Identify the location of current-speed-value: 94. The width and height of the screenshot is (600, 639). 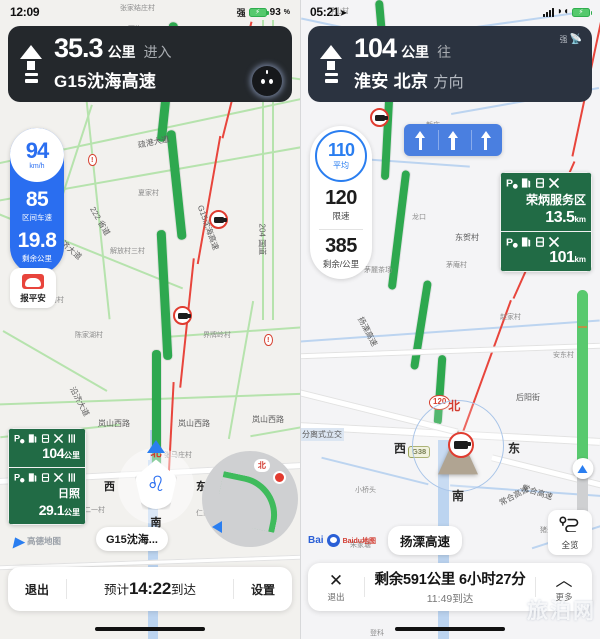
(37, 150).